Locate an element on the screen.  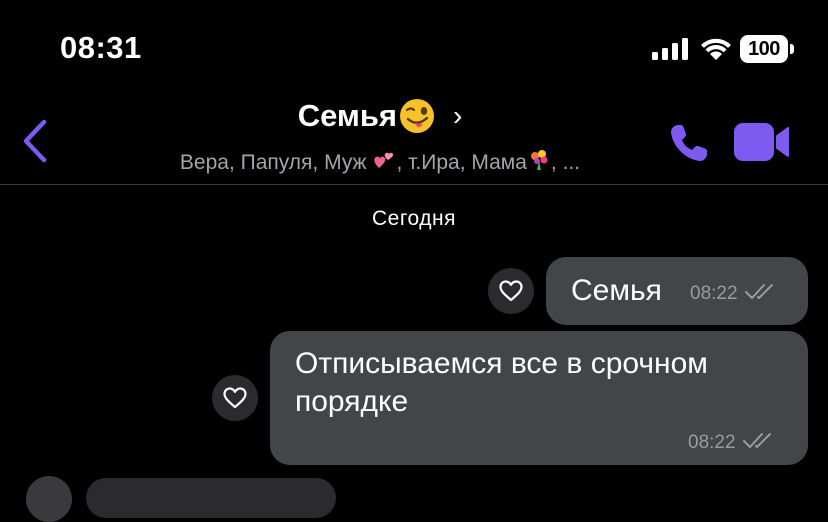
avatar is located at coordinates (49, 499).